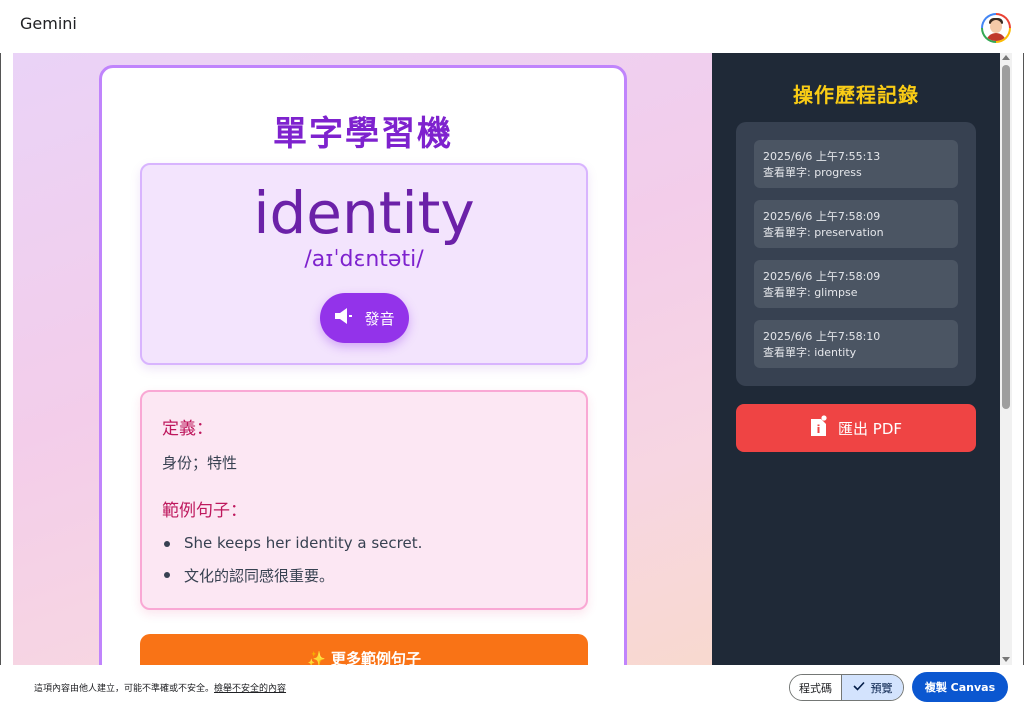  I want to click on scroll-down-arrow, so click(1006, 659).